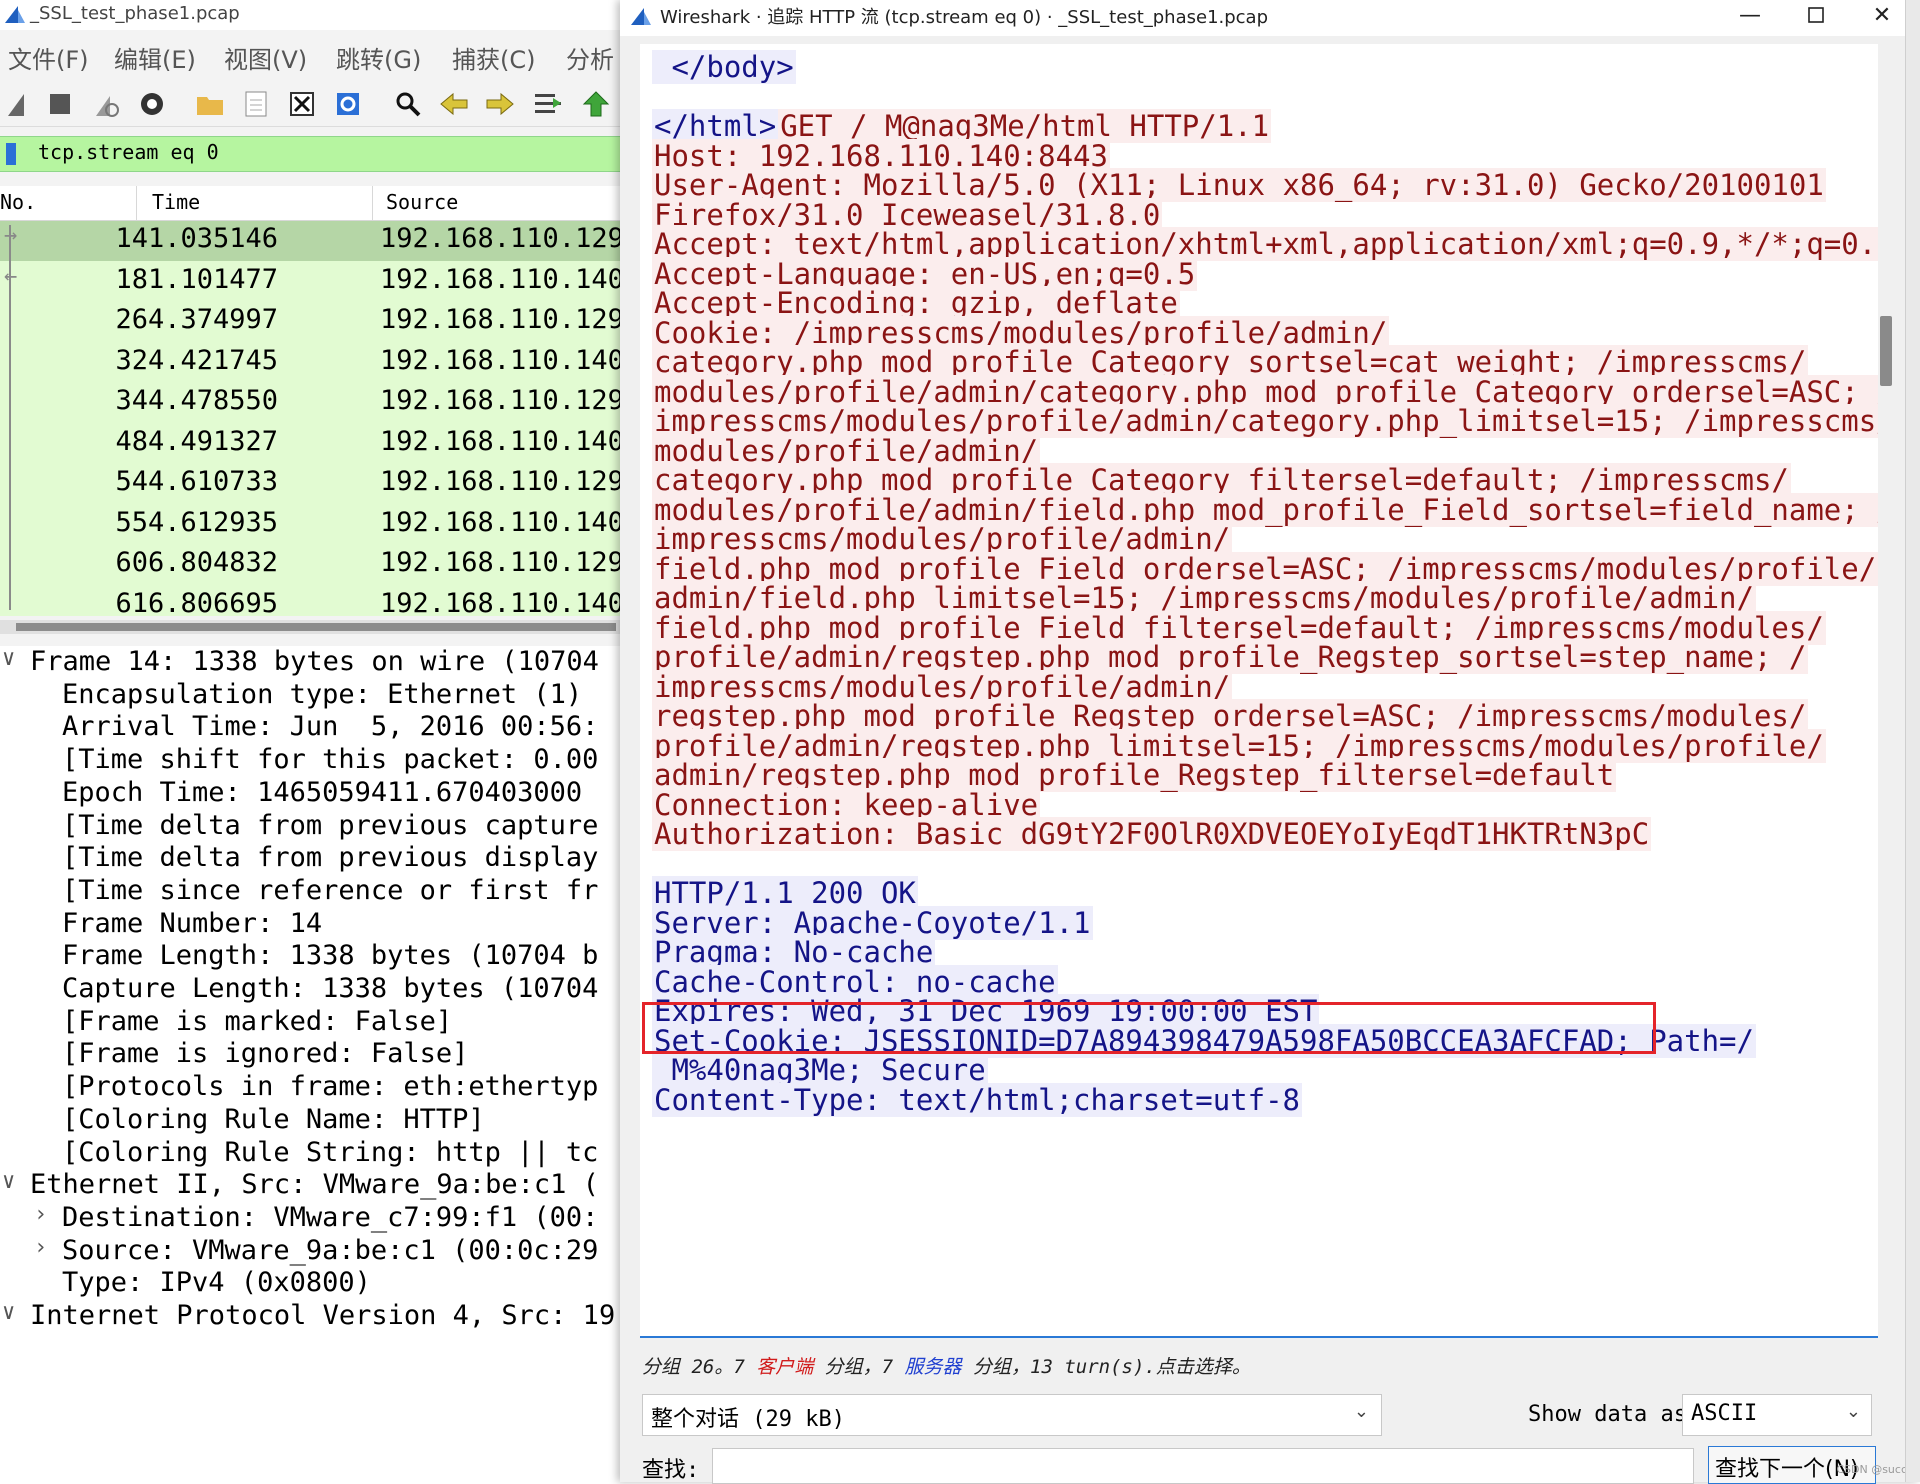 This screenshot has width=1920, height=1484. Describe the element at coordinates (378, 57) in the screenshot. I see `menu-go: 跳转(G)` at that location.